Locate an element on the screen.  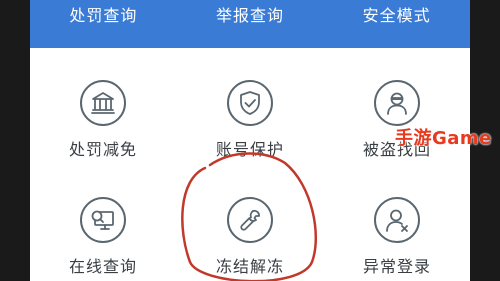
courthouse-icon is located at coordinates (103, 103).